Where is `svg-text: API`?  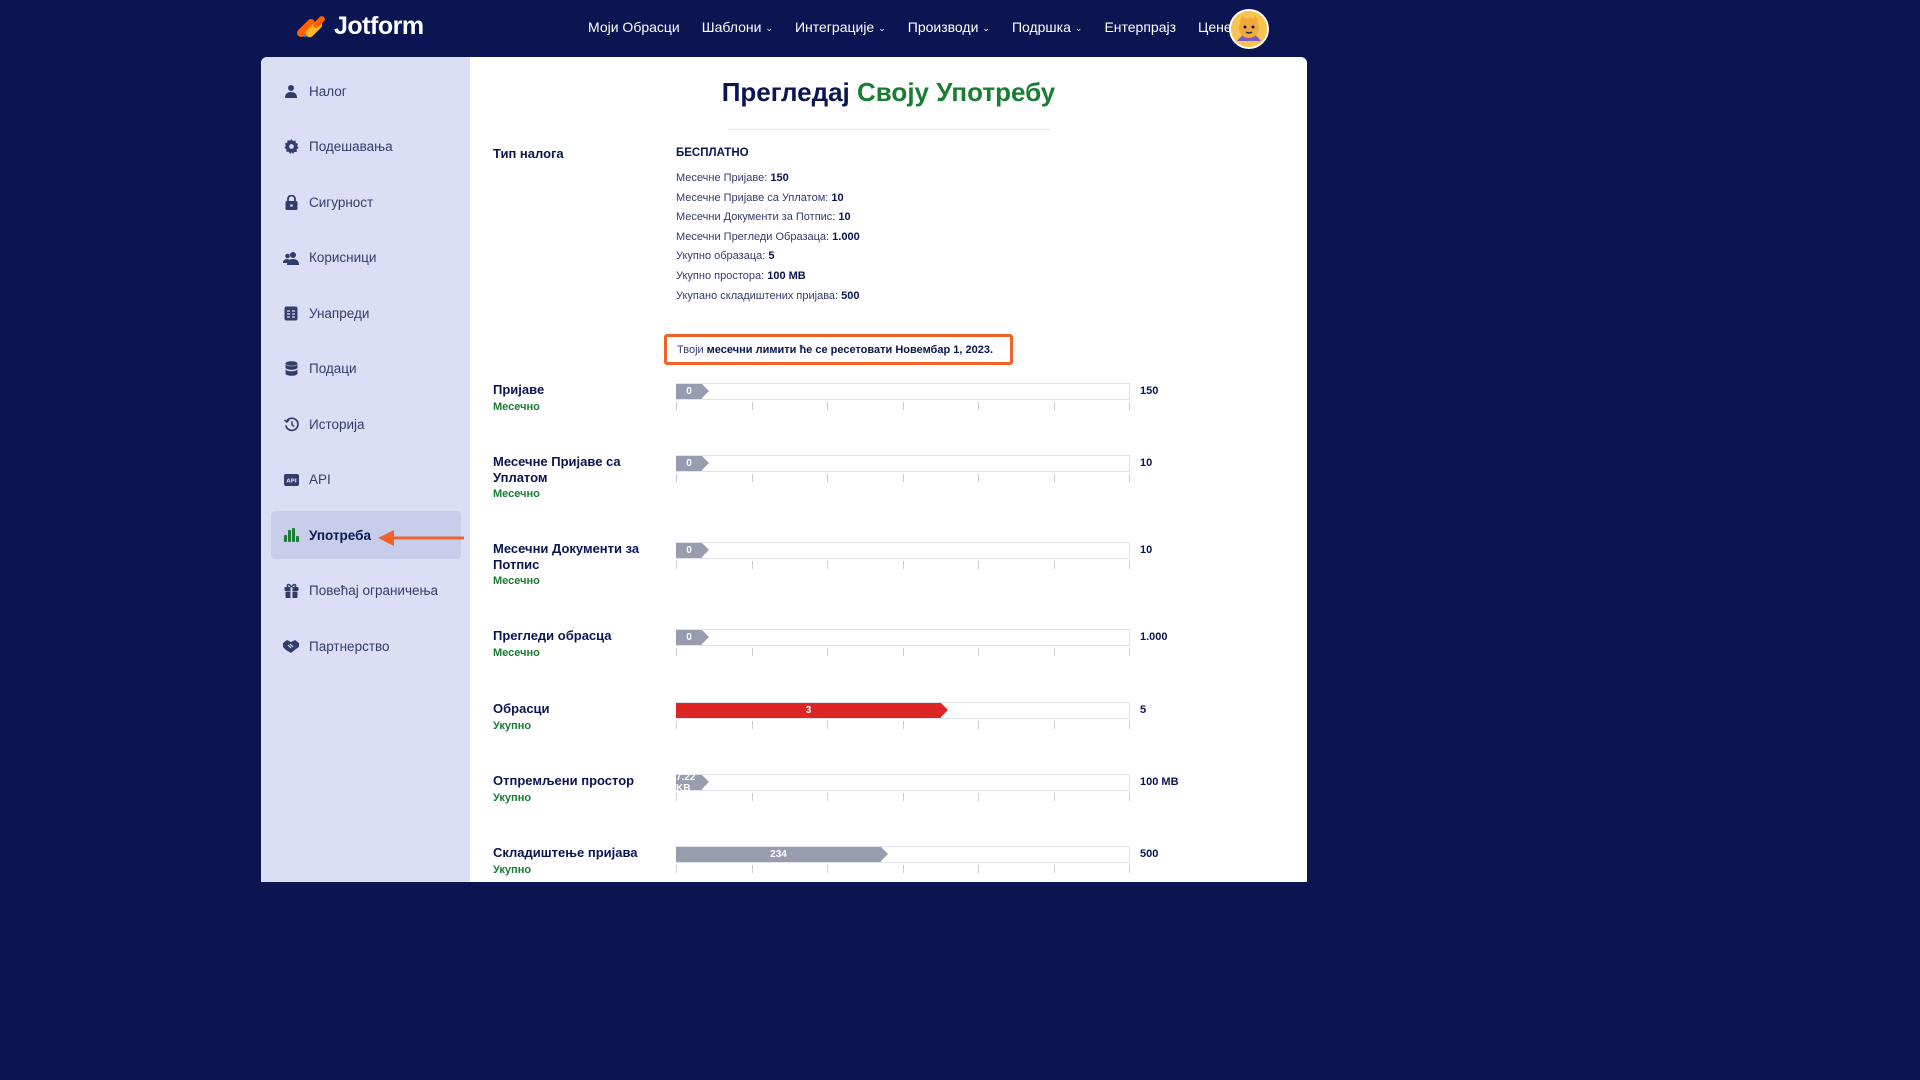 svg-text: API is located at coordinates (291, 481).